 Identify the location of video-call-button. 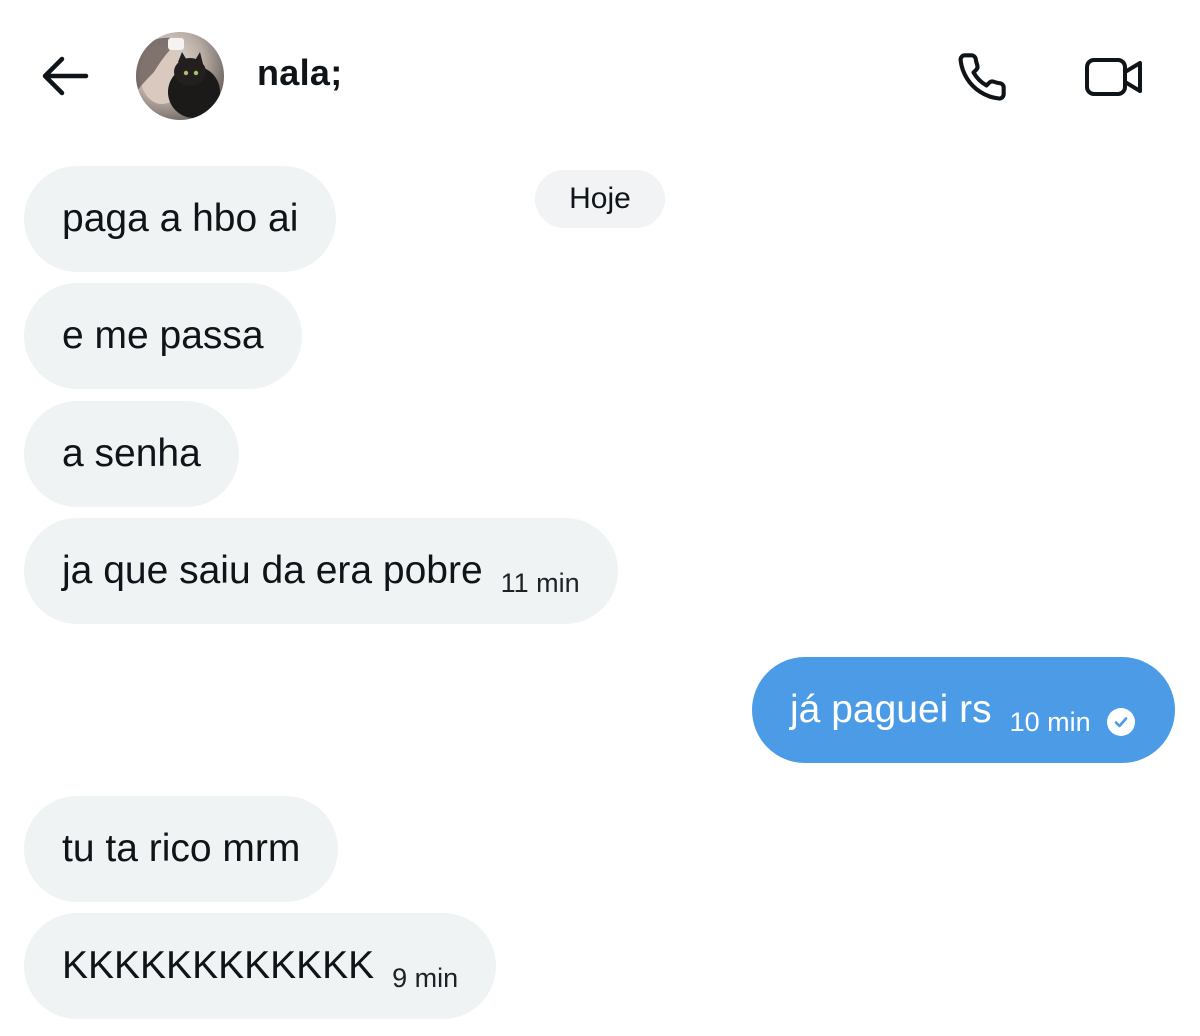
(1114, 77).